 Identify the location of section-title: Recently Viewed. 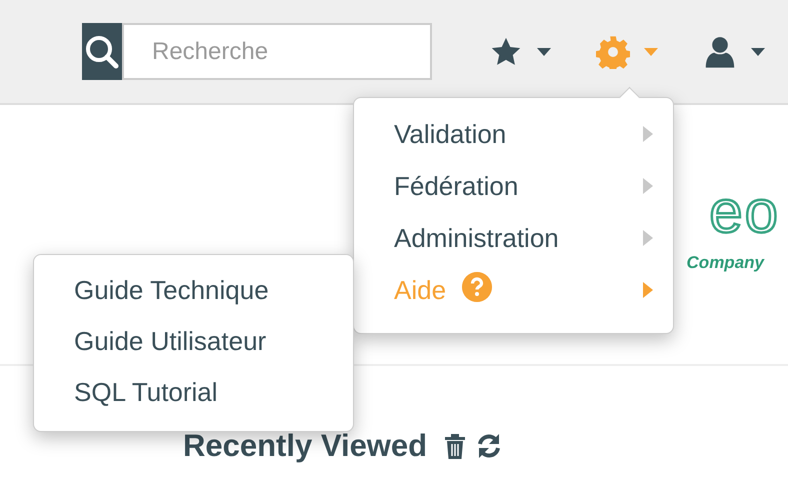
(305, 446).